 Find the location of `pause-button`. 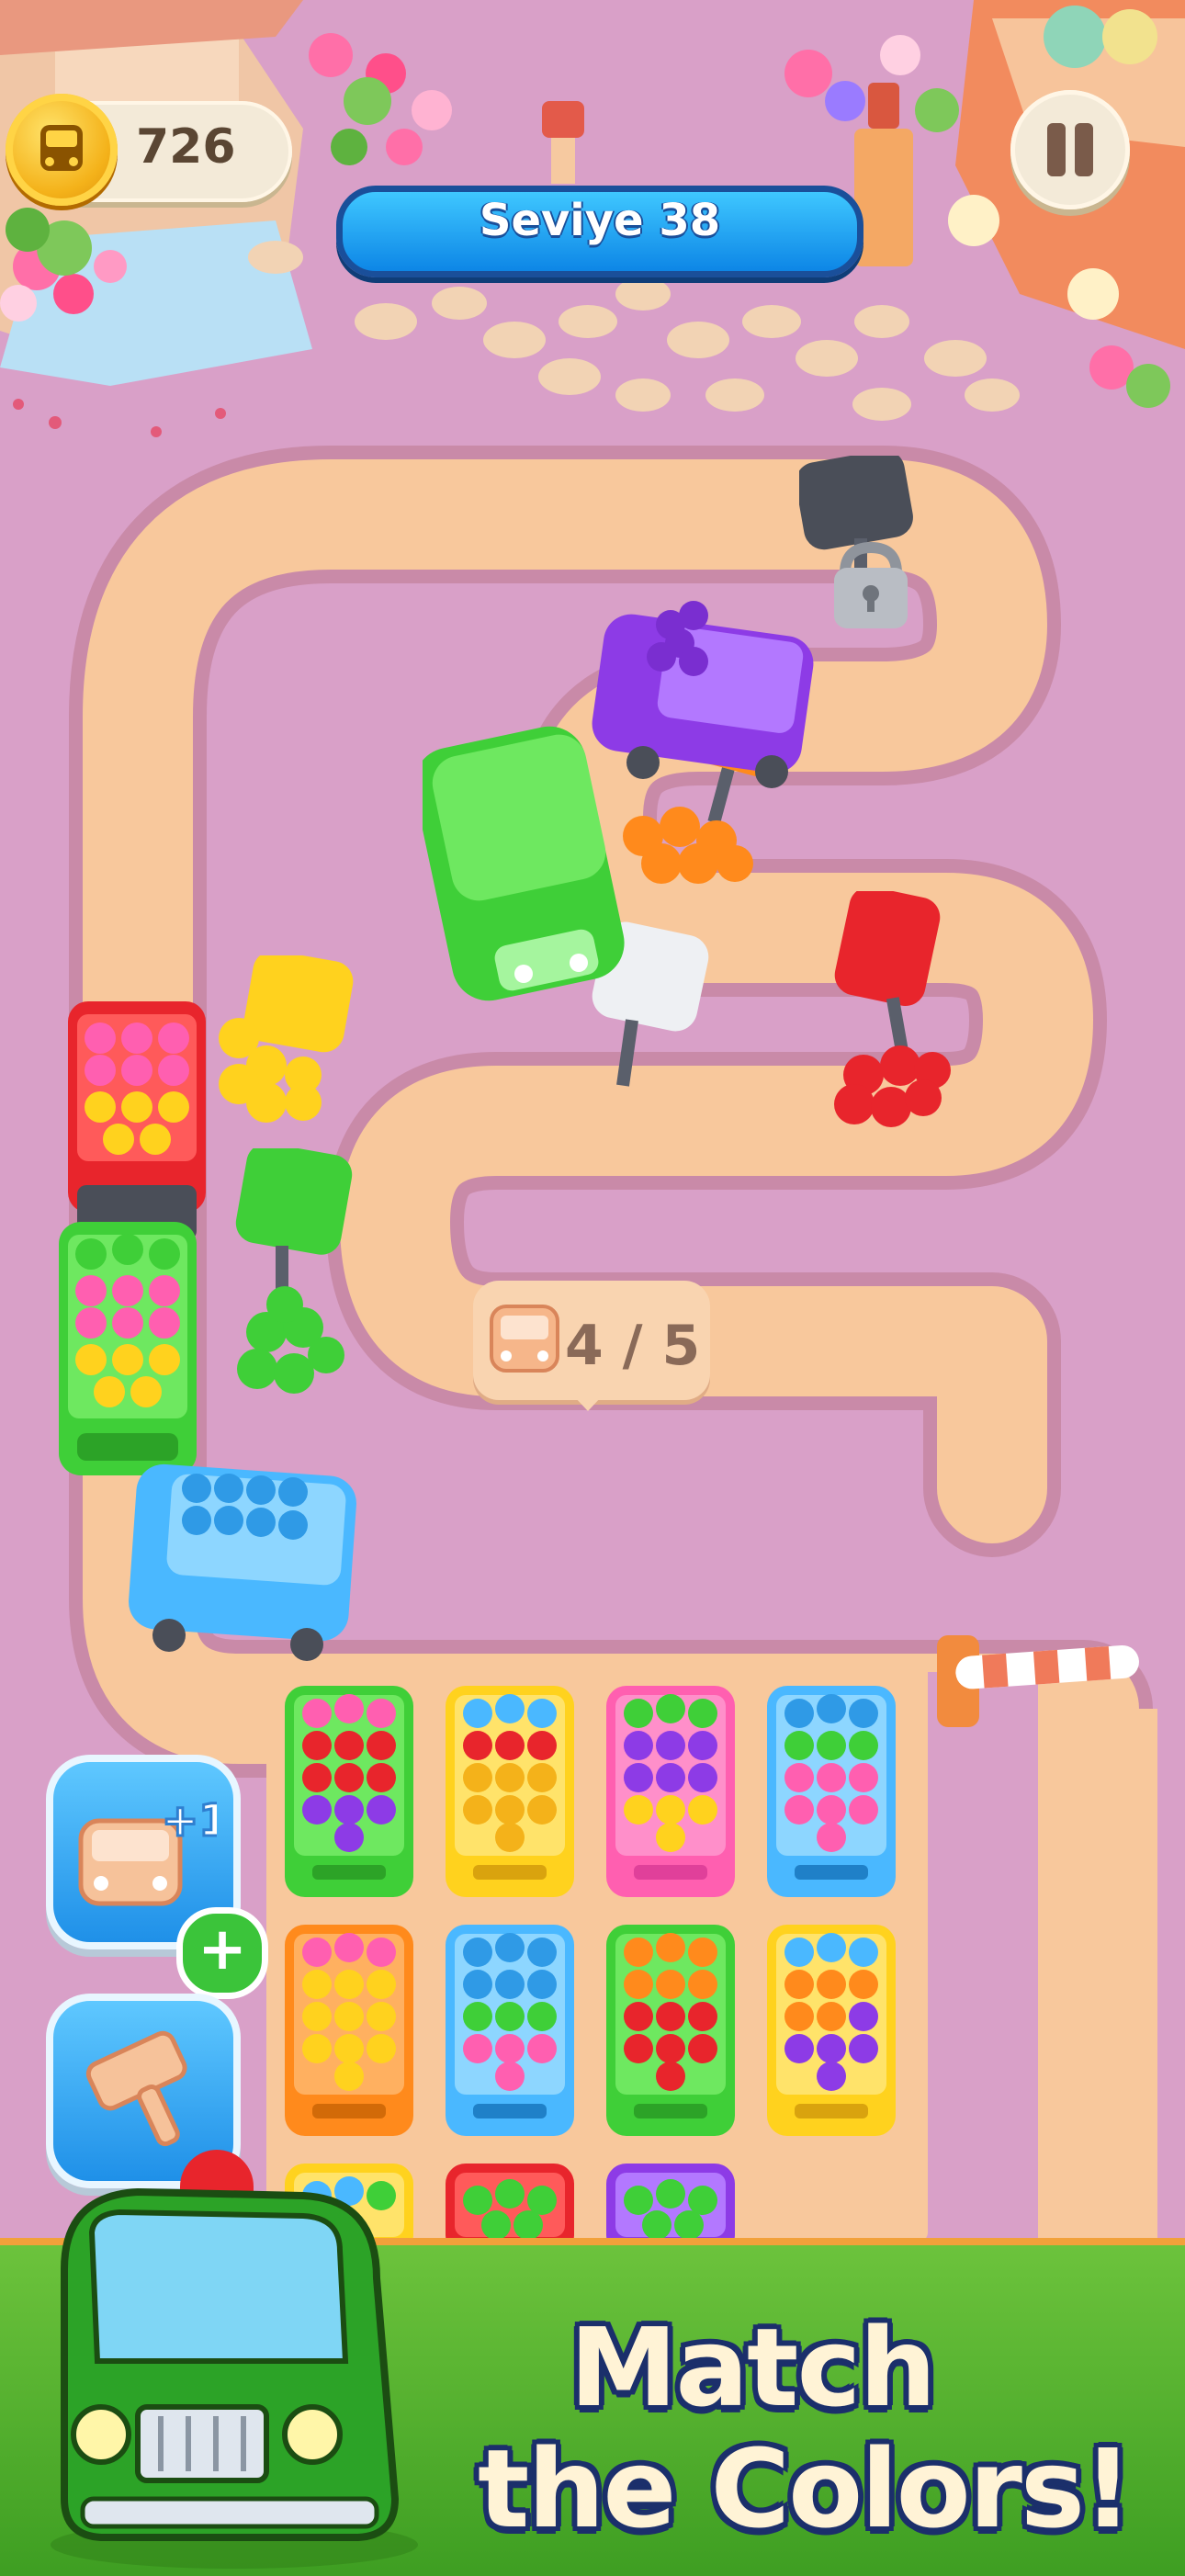

pause-button is located at coordinates (1070, 149).